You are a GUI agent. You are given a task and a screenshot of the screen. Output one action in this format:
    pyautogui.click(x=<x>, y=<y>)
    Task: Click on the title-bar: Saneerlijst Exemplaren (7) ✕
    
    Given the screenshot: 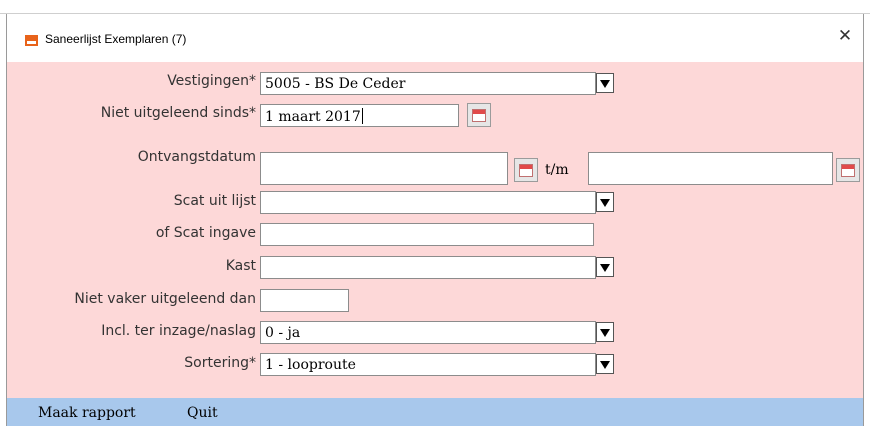 What is the action you would take?
    pyautogui.click(x=435, y=38)
    